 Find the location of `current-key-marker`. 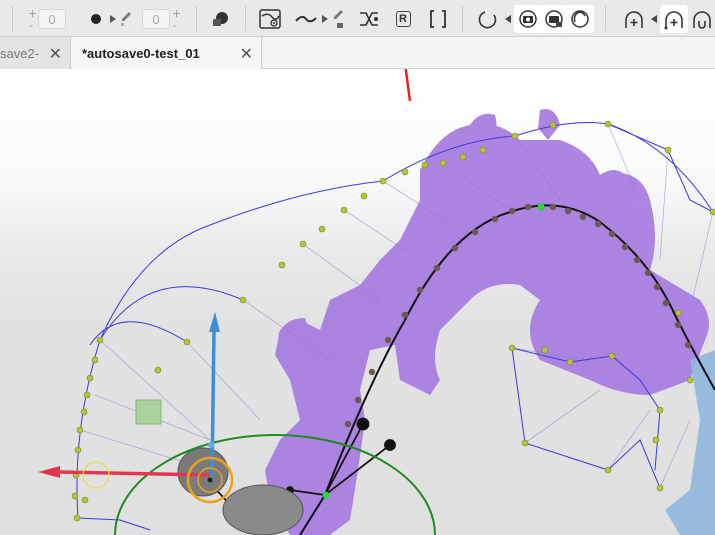

current-key-marker is located at coordinates (541, 207).